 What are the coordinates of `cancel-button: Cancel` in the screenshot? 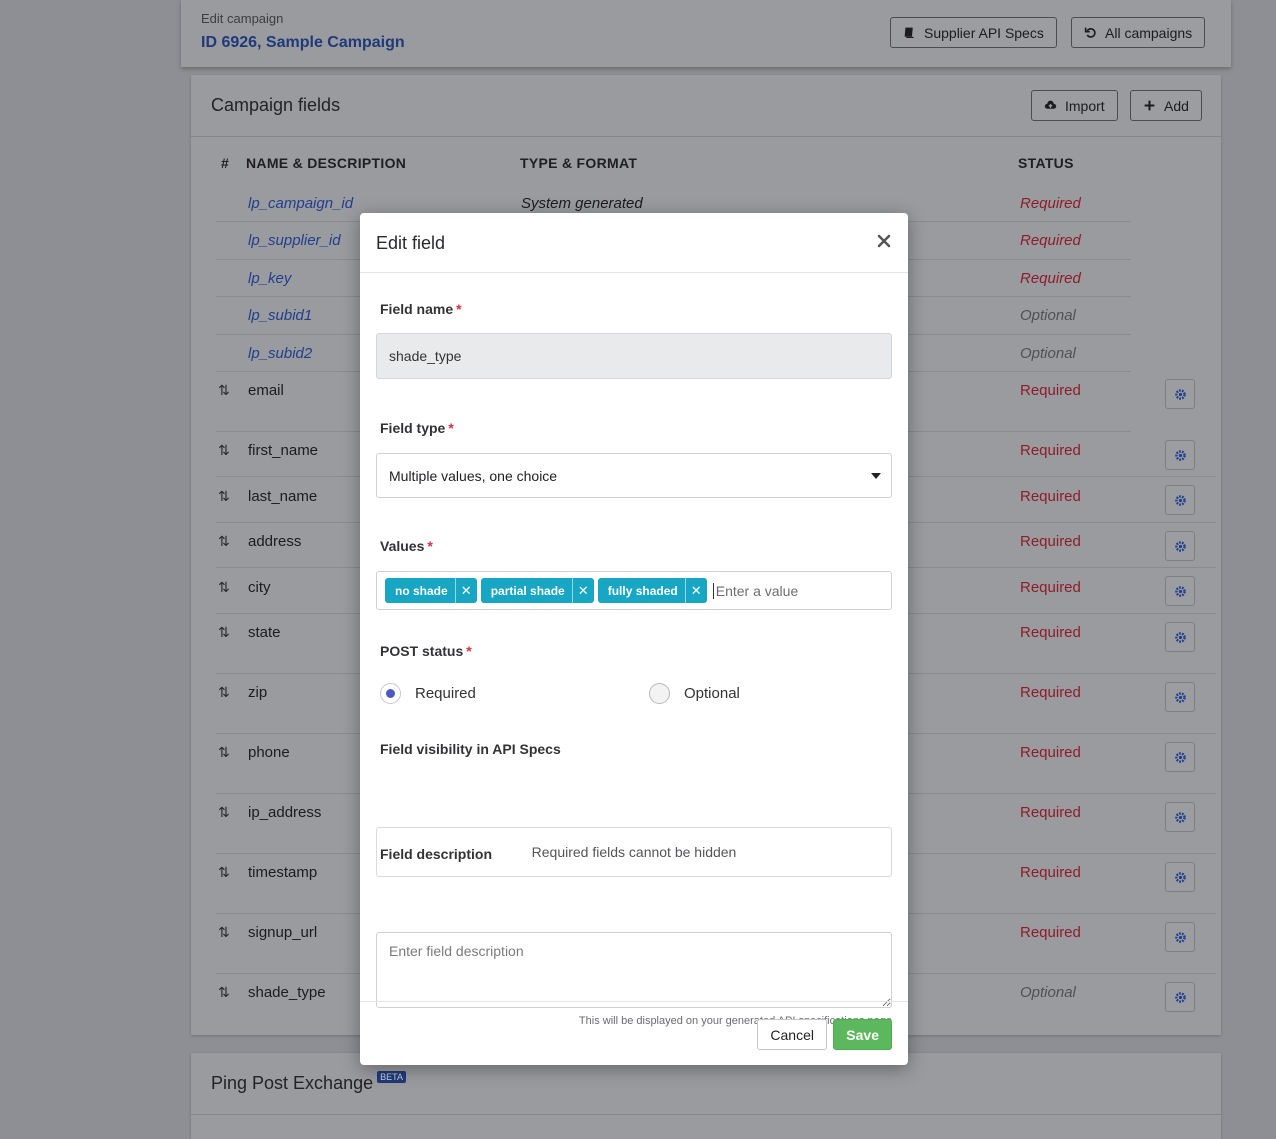 It's located at (792, 1034).